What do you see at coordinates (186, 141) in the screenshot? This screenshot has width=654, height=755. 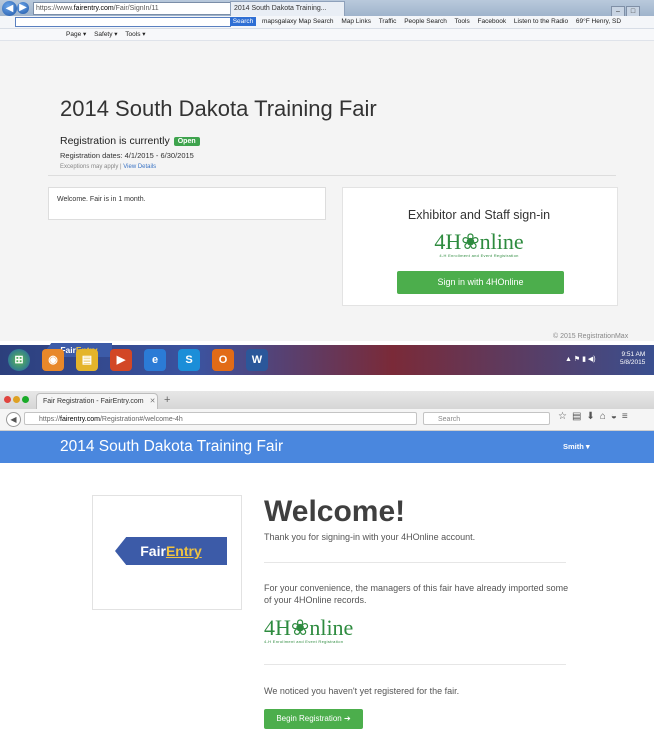 I see `status-badge: Open` at bounding box center [186, 141].